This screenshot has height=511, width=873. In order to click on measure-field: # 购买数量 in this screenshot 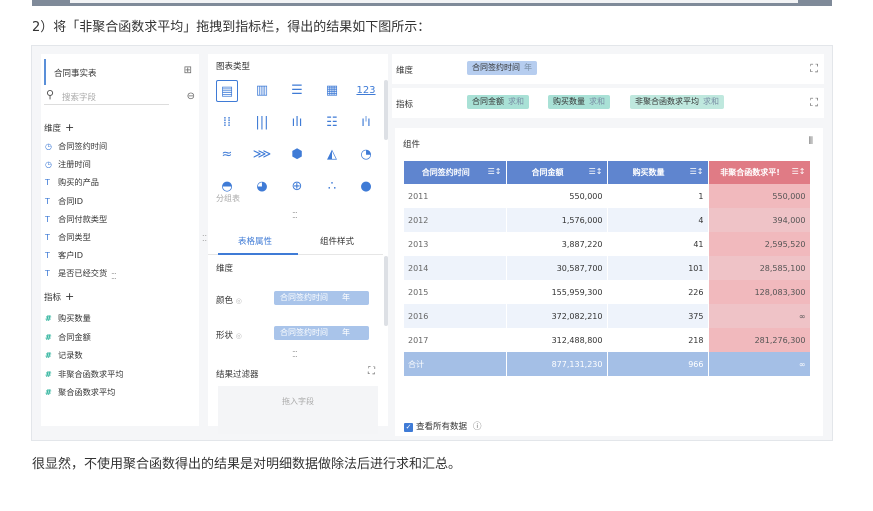, I will do `click(68, 318)`.